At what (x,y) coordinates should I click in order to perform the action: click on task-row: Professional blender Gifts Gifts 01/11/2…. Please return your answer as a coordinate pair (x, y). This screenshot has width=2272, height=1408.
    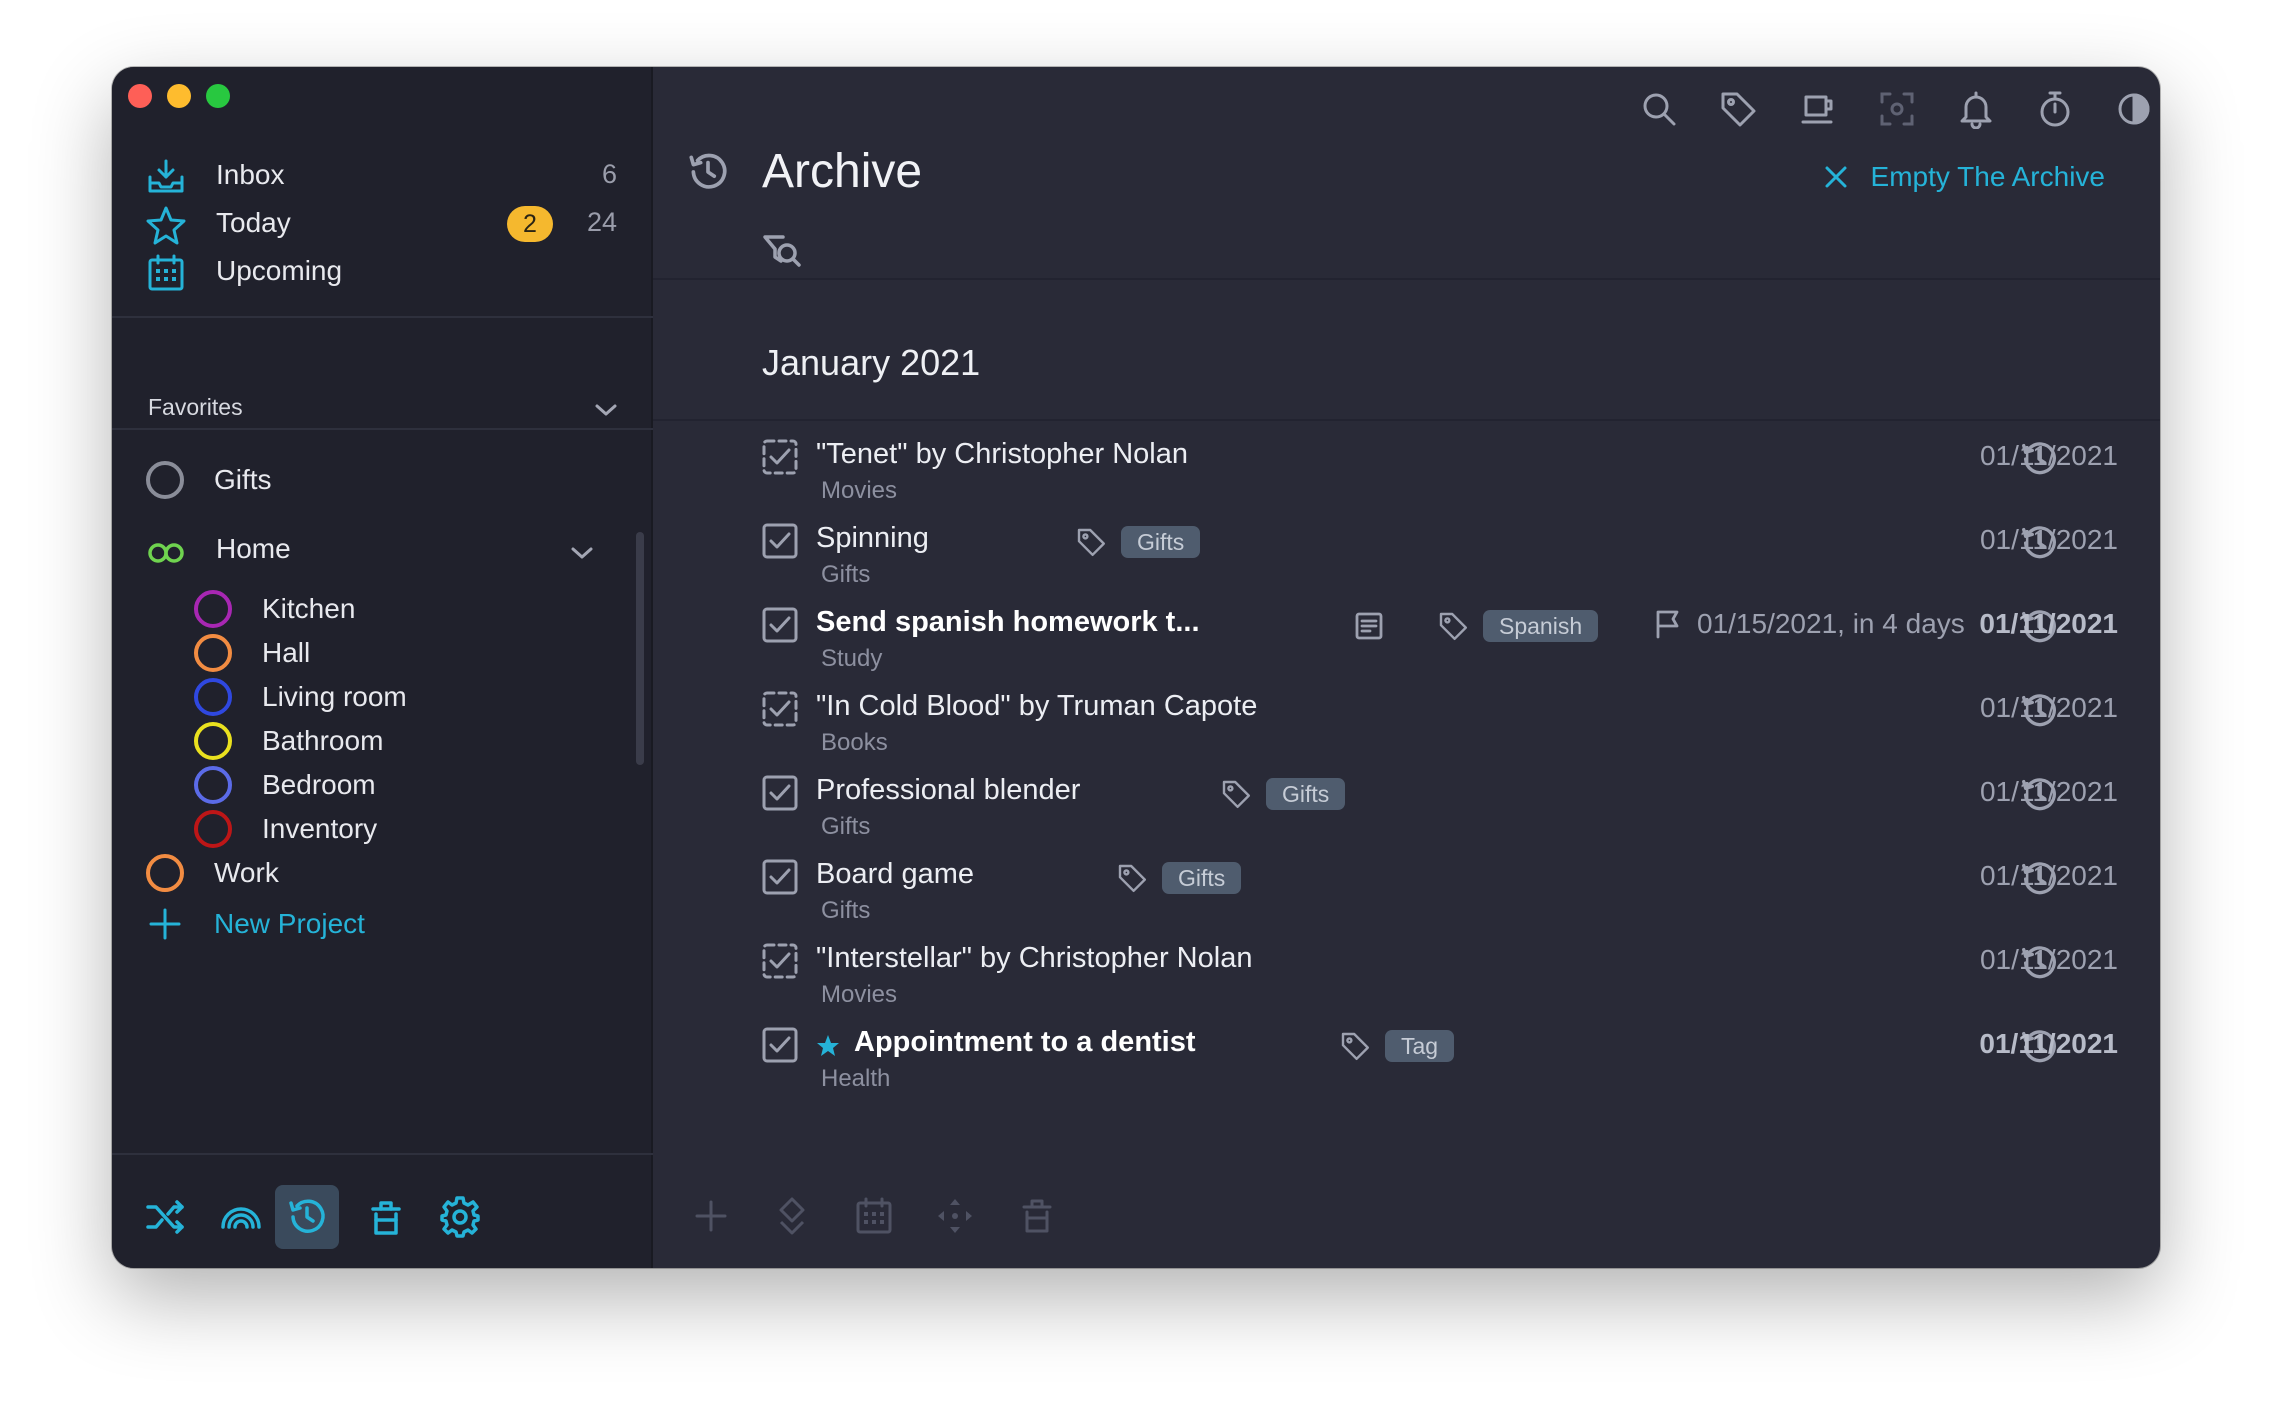
    Looking at the image, I should click on (1406, 808).